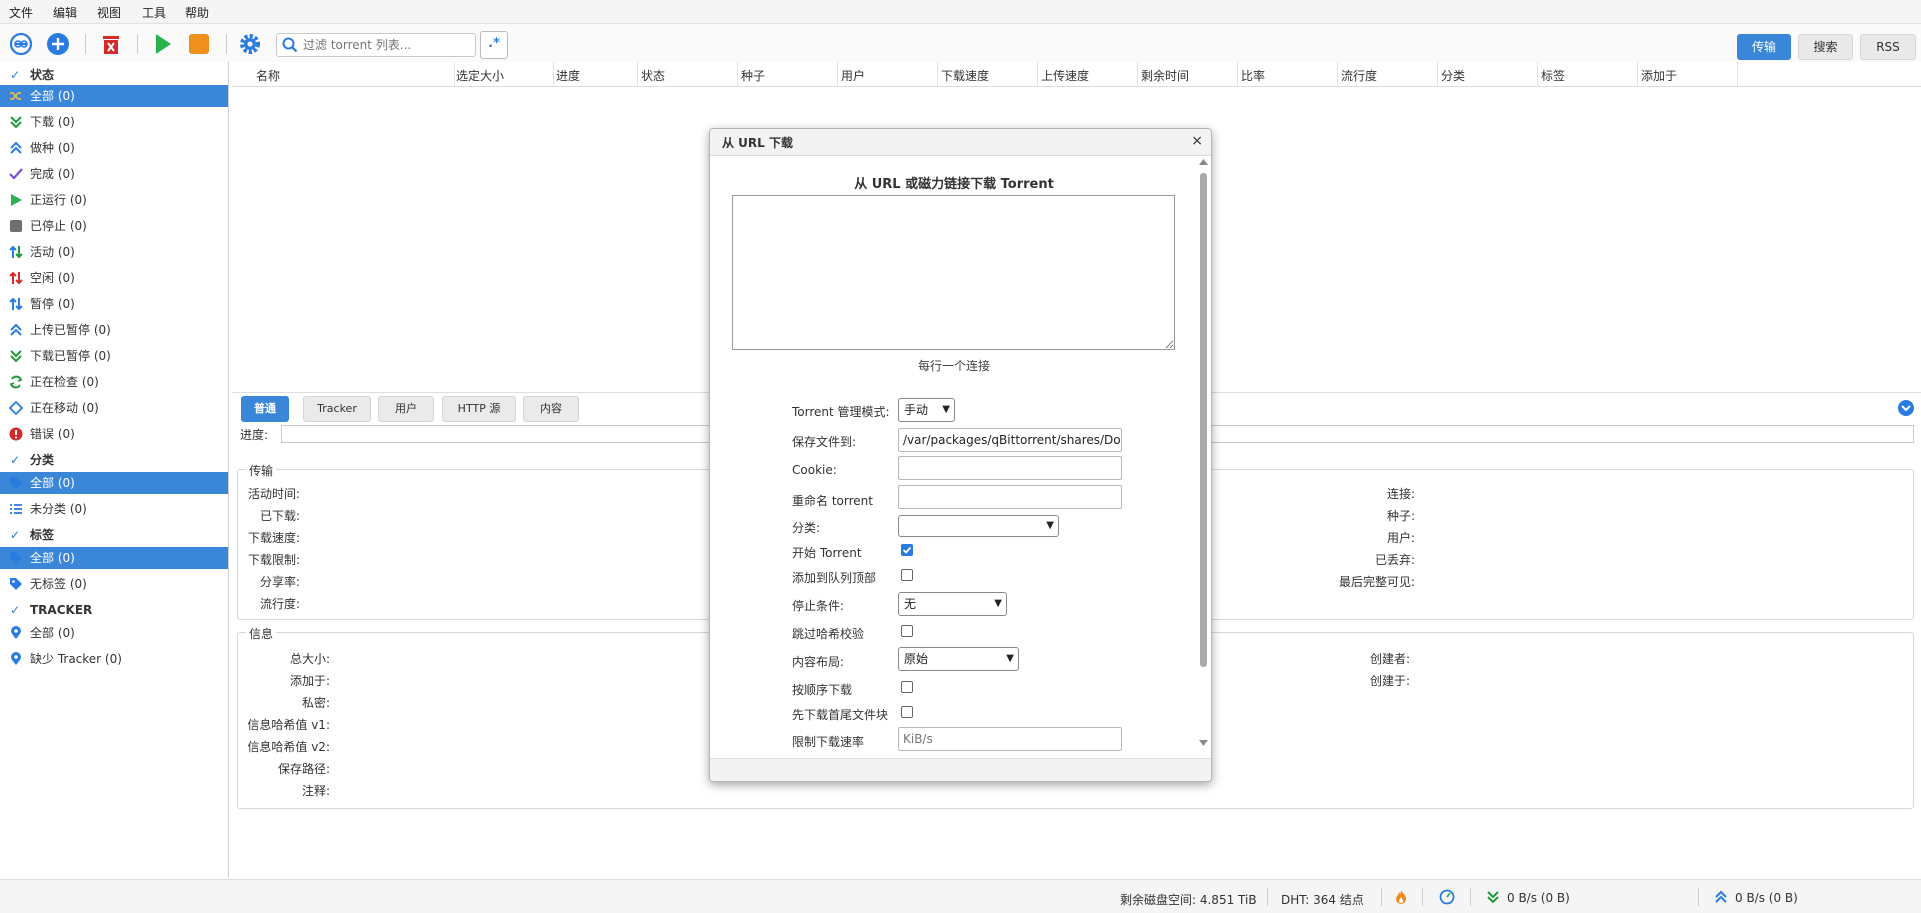 The width and height of the screenshot is (1921, 913). Describe the element at coordinates (268, 75) in the screenshot. I see `column-name: 名称` at that location.